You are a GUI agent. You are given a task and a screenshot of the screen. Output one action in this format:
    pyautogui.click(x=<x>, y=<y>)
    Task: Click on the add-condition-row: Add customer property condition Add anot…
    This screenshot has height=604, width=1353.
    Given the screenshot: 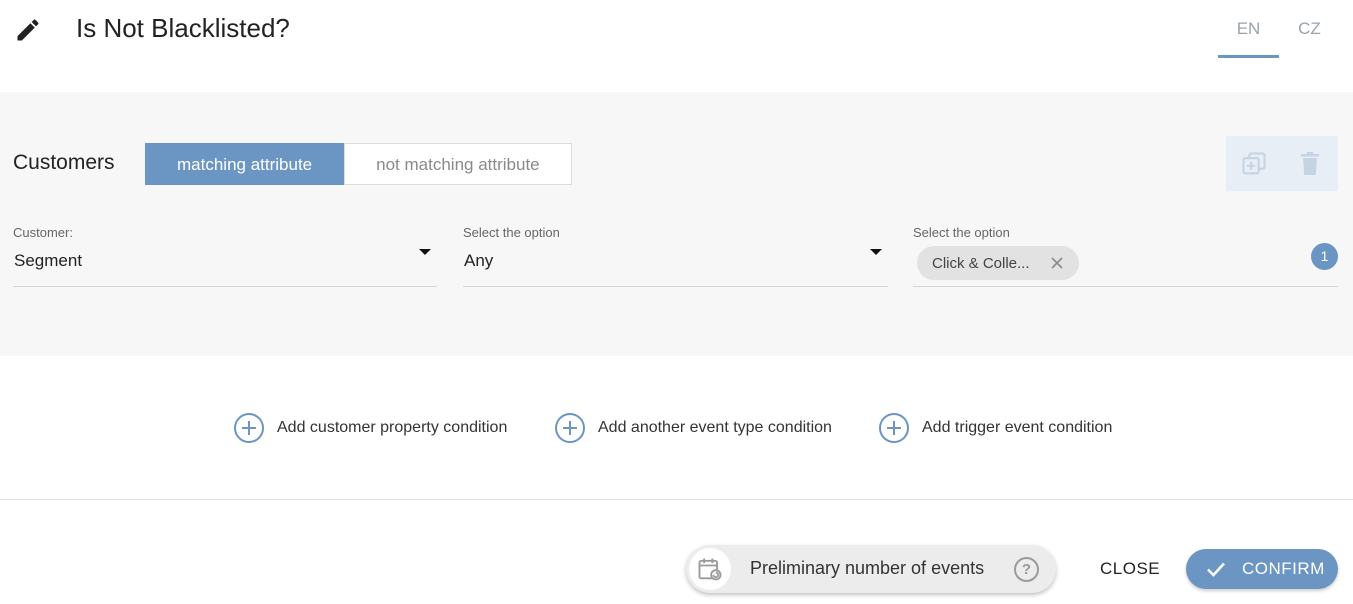 What is the action you would take?
    pyautogui.click(x=676, y=428)
    